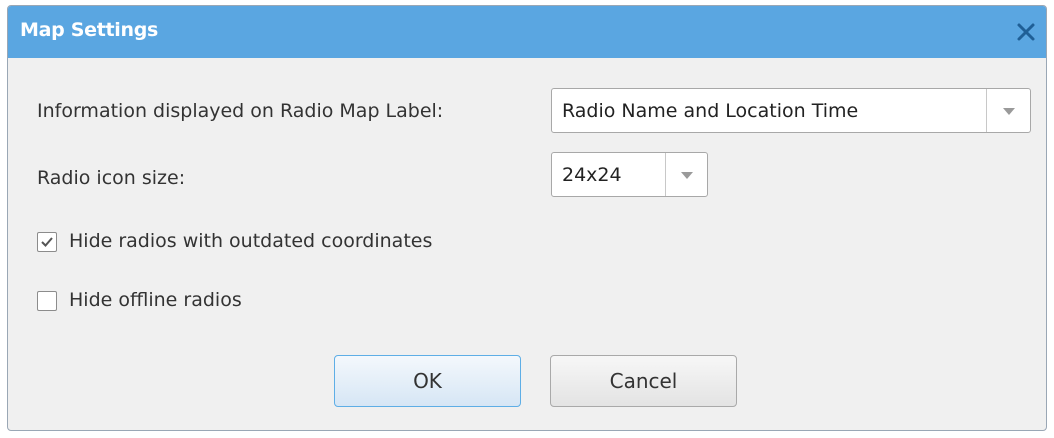 The image size is (1054, 438). I want to click on ok-button: OK, so click(427, 381).